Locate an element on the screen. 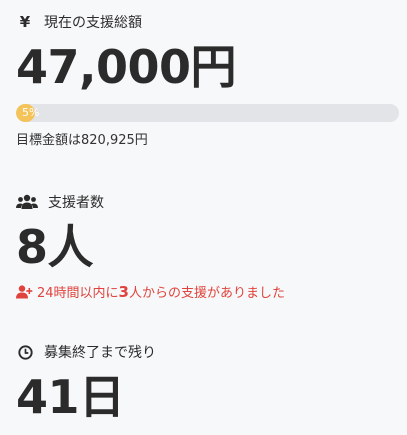  funding-amount: 47,000円 is located at coordinates (126, 67).